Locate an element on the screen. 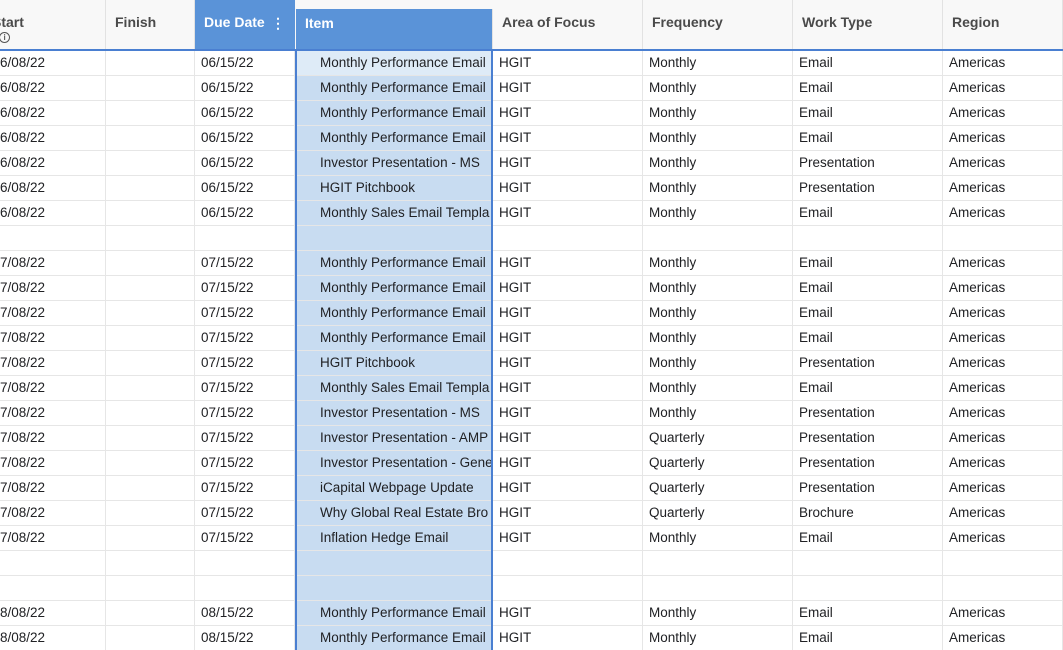 This screenshot has height=650, width=1063. cell-start: 6/08/22 is located at coordinates (53, 213).